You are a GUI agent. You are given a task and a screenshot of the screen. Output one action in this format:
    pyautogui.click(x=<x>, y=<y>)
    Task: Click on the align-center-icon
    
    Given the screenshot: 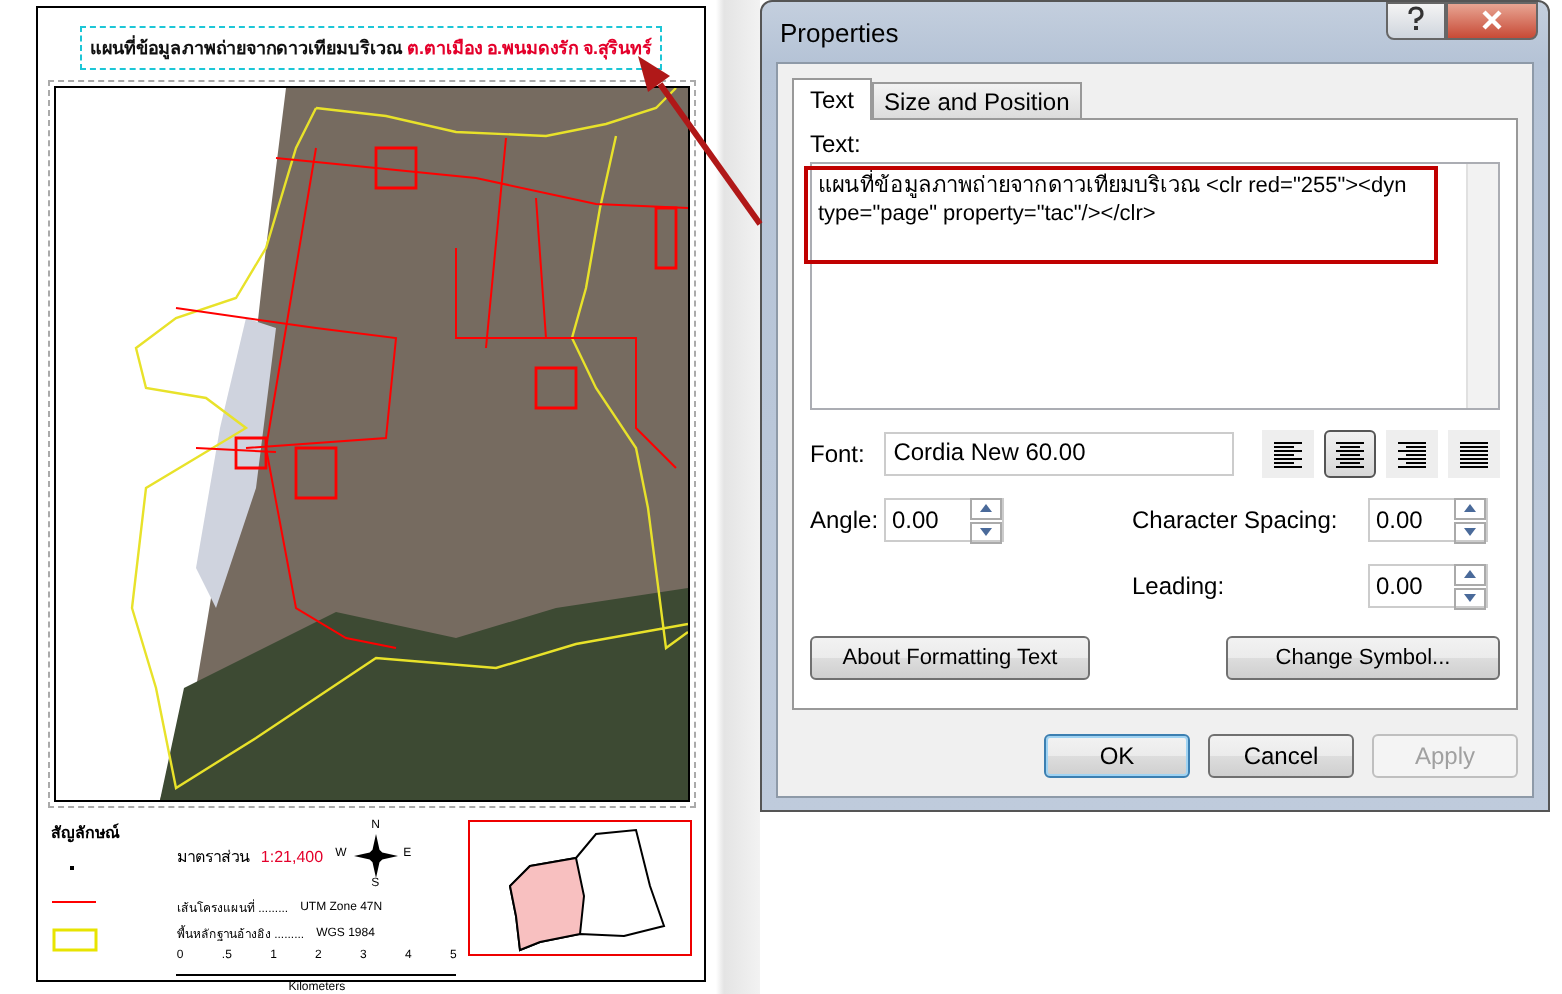 What is the action you would take?
    pyautogui.click(x=1350, y=454)
    